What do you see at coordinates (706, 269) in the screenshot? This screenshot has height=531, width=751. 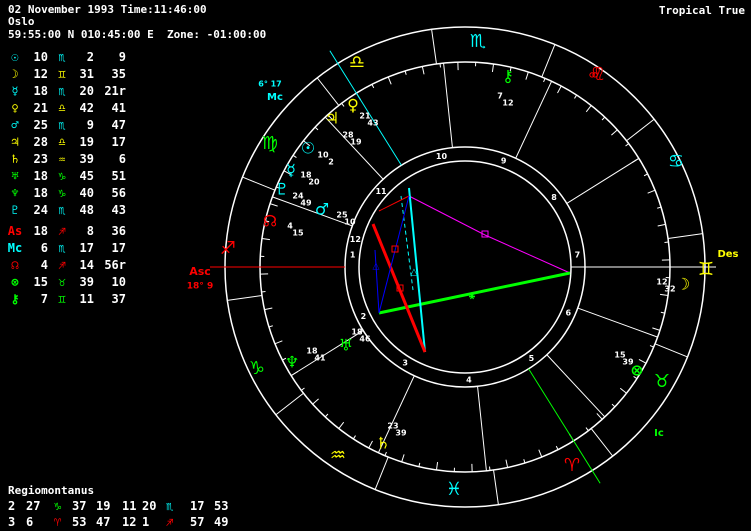 I see `zodiac-sign-glyph: ♊` at bounding box center [706, 269].